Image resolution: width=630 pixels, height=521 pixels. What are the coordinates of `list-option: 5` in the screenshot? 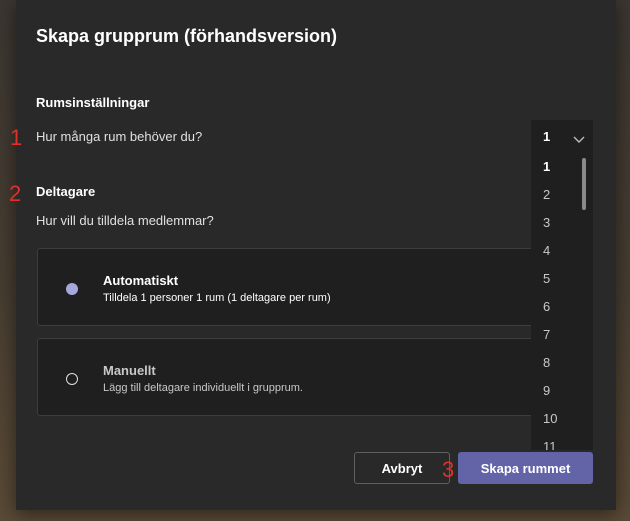 It's located at (546, 278).